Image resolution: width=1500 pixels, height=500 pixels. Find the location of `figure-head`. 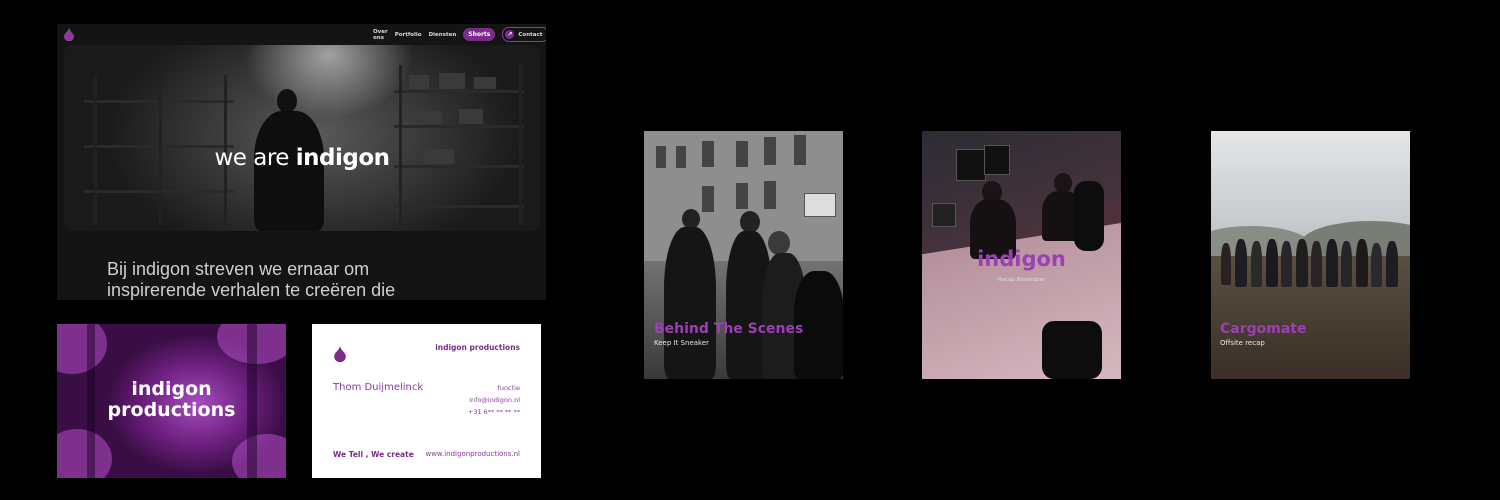

figure-head is located at coordinates (287, 101).